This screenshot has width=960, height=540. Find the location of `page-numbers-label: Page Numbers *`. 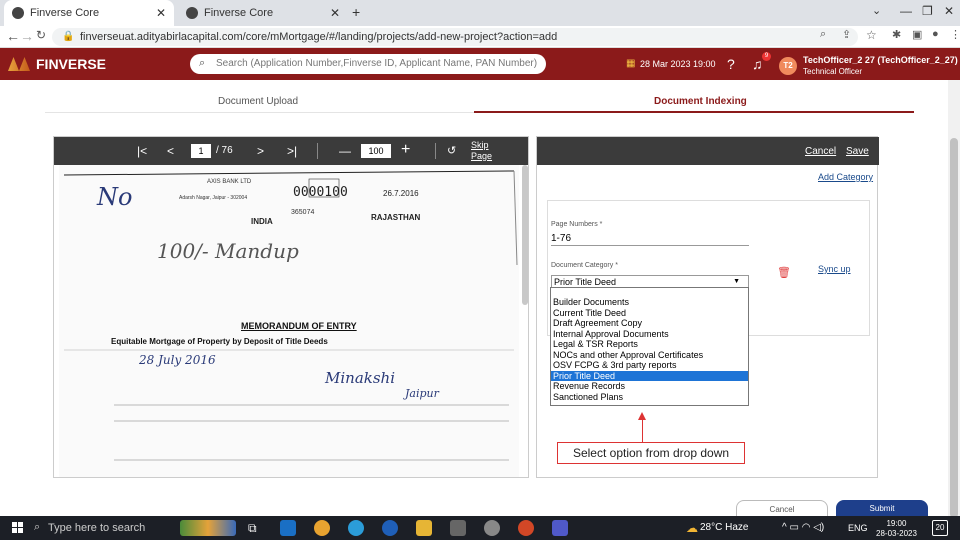

page-numbers-label: Page Numbers * is located at coordinates (577, 224).